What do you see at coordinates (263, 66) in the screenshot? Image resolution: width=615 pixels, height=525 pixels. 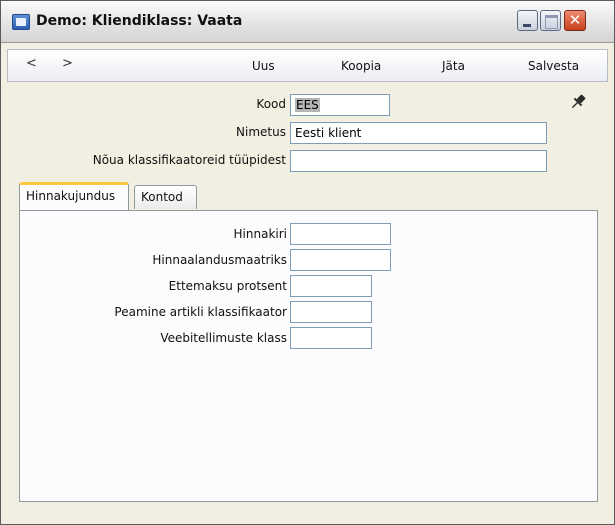 I see `new-button: Uus` at bounding box center [263, 66].